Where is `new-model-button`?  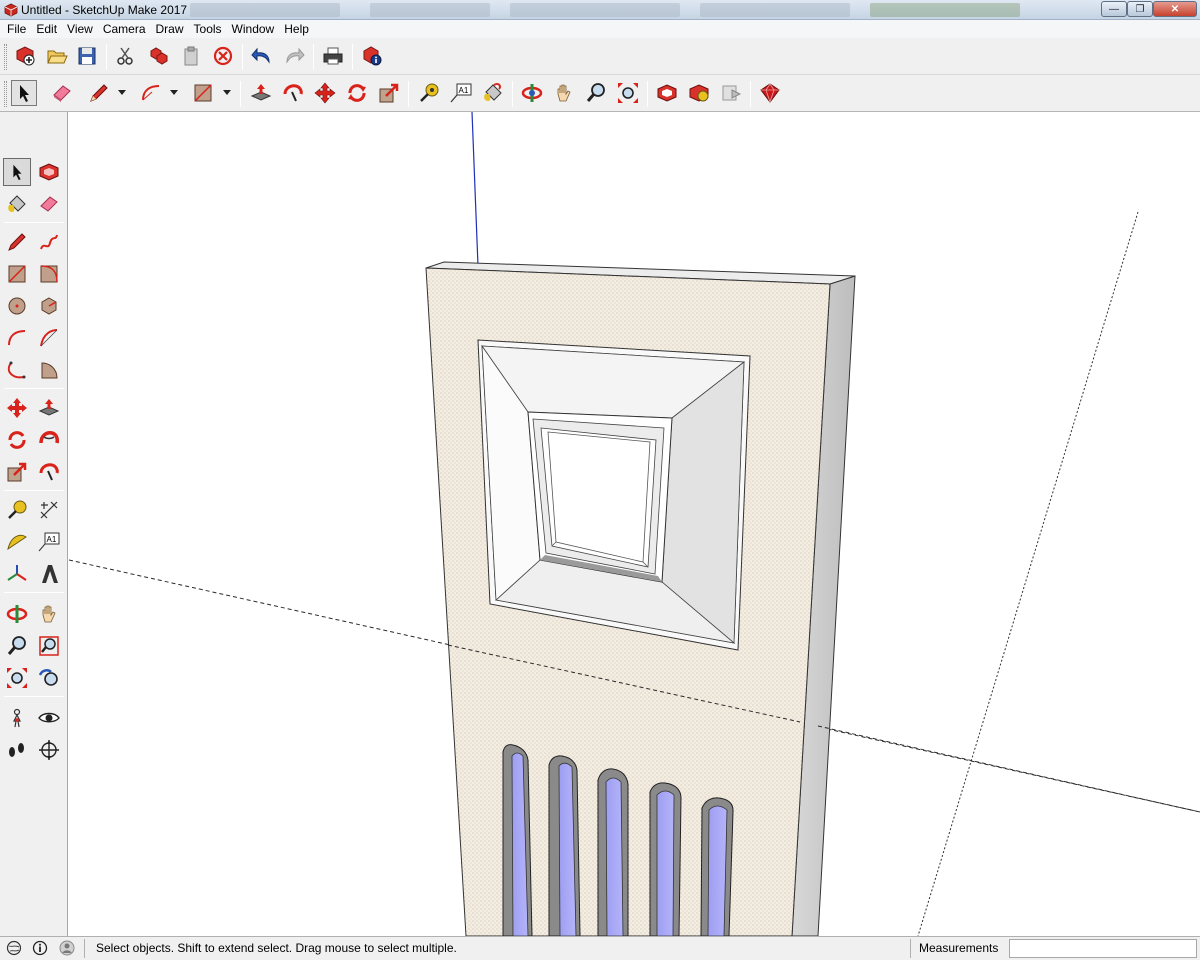 new-model-button is located at coordinates (25, 56).